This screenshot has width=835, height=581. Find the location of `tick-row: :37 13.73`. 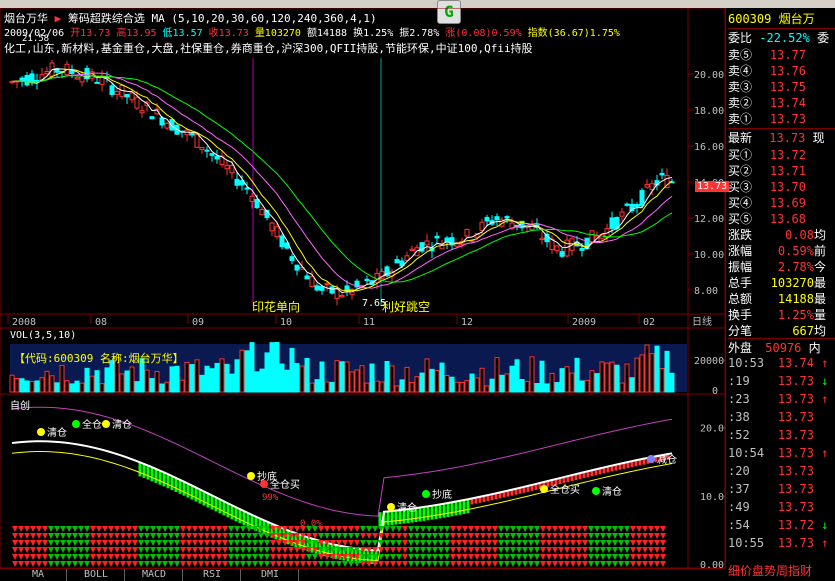

tick-row: :37 13.73 is located at coordinates (781, 490).